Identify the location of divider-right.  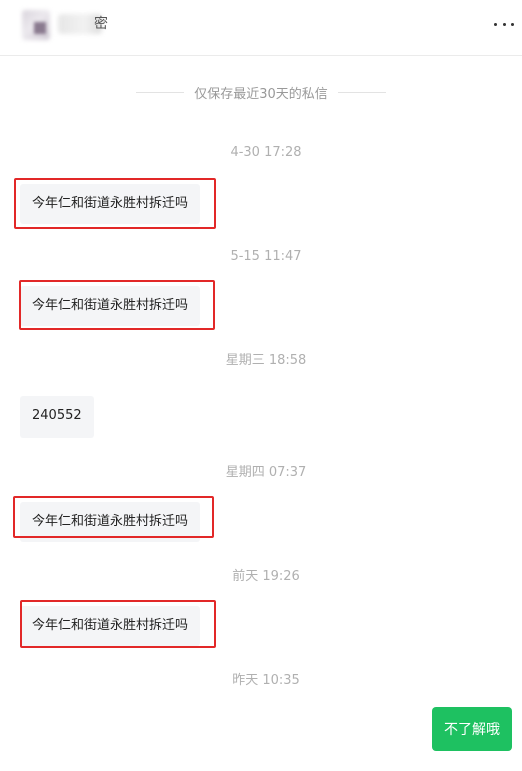
(361, 92).